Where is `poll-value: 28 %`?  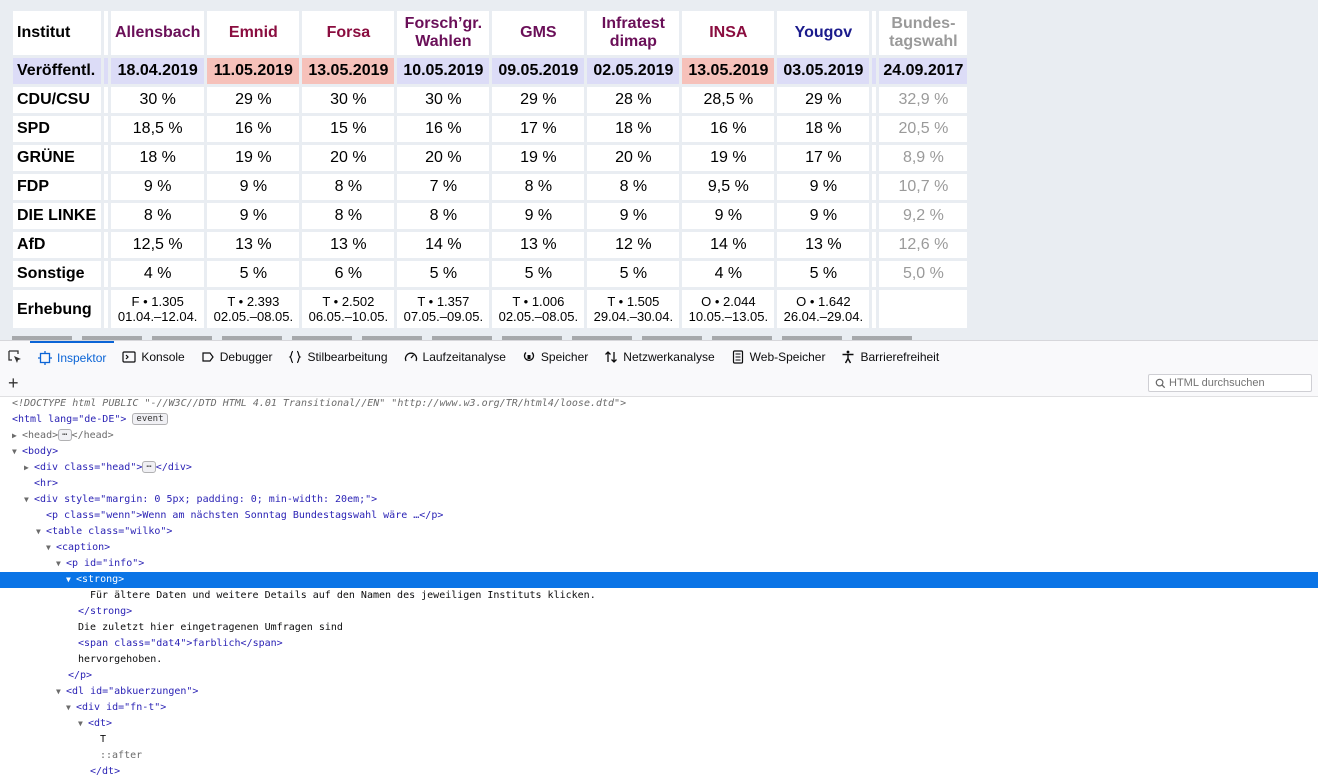 poll-value: 28 % is located at coordinates (633, 100).